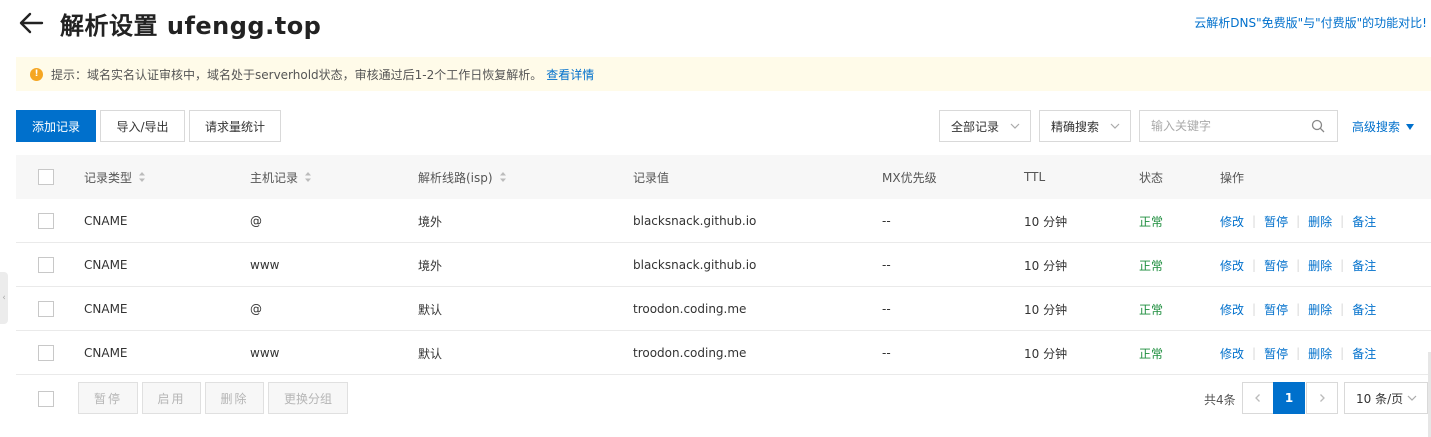 The width and height of the screenshot is (1431, 437). Describe the element at coordinates (281, 177) in the screenshot. I see `header-host: 主机记录` at that location.